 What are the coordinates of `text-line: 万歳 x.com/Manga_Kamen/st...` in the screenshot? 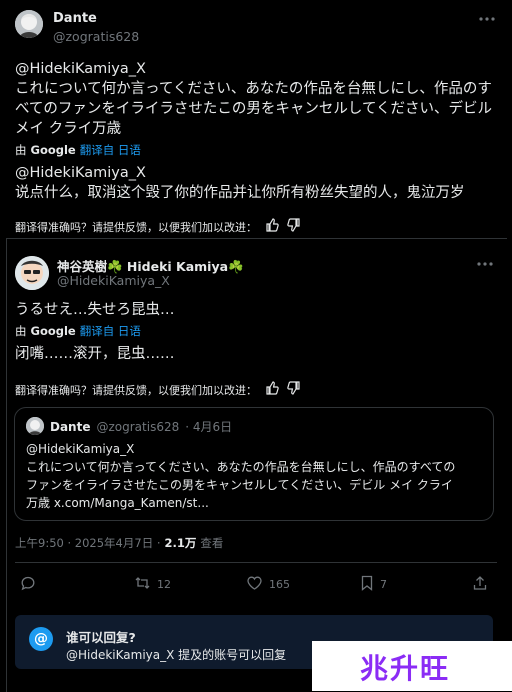 It's located at (117, 503).